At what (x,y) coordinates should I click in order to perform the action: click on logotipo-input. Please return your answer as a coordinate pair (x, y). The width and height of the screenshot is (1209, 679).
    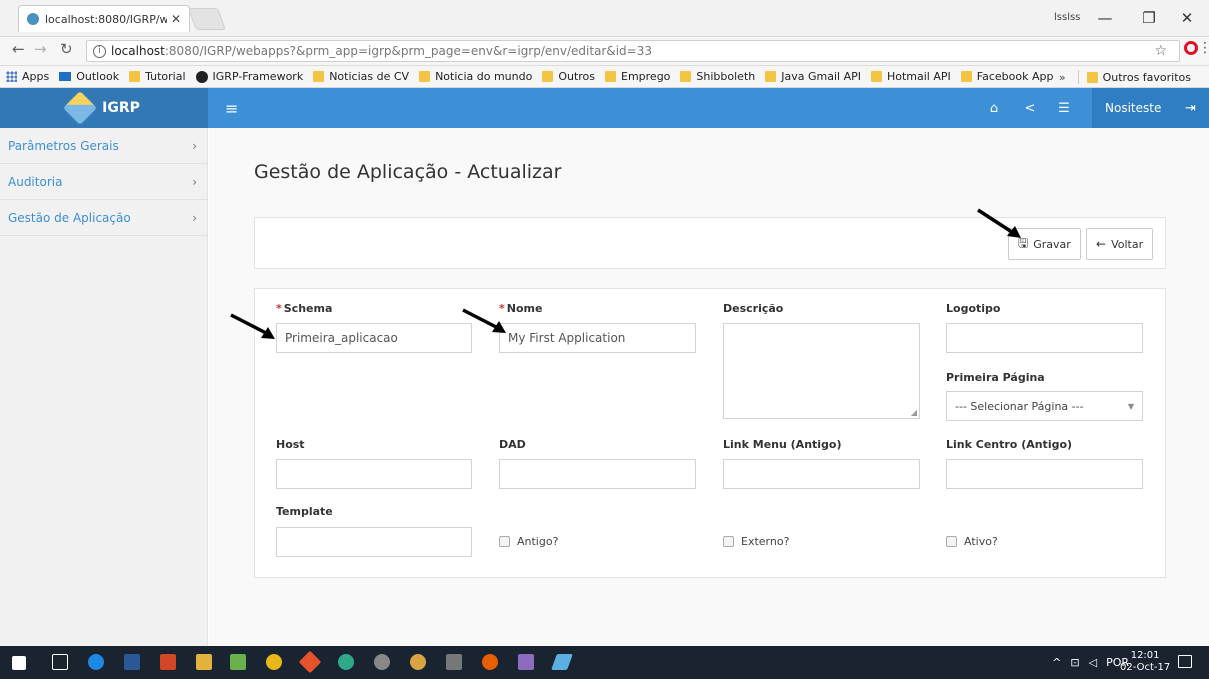
    Looking at the image, I should click on (1044, 338).